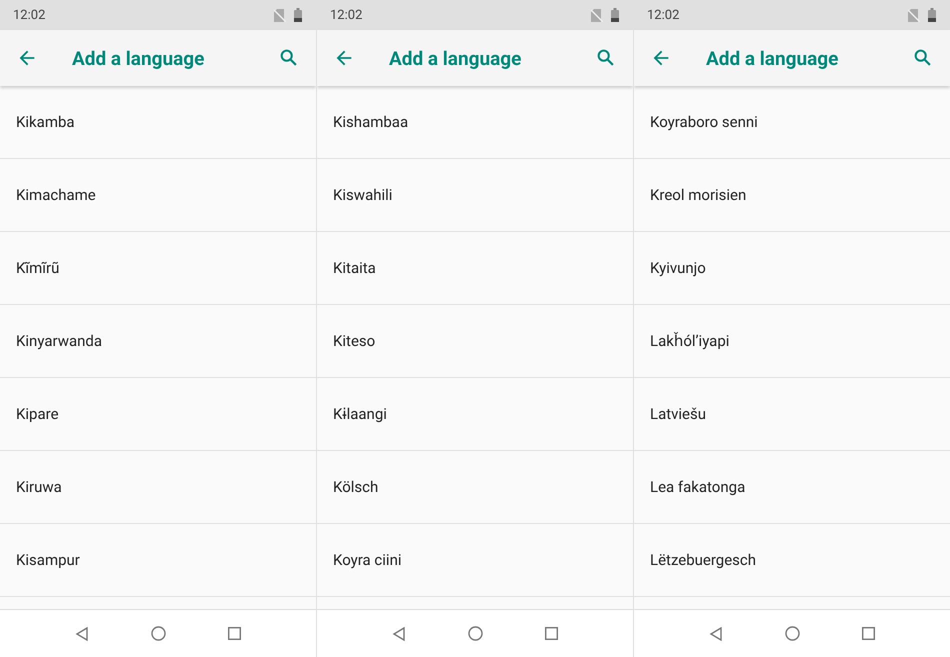 This screenshot has height=657, width=950. What do you see at coordinates (792, 195) in the screenshot?
I see `language-item: Kreol morisien` at bounding box center [792, 195].